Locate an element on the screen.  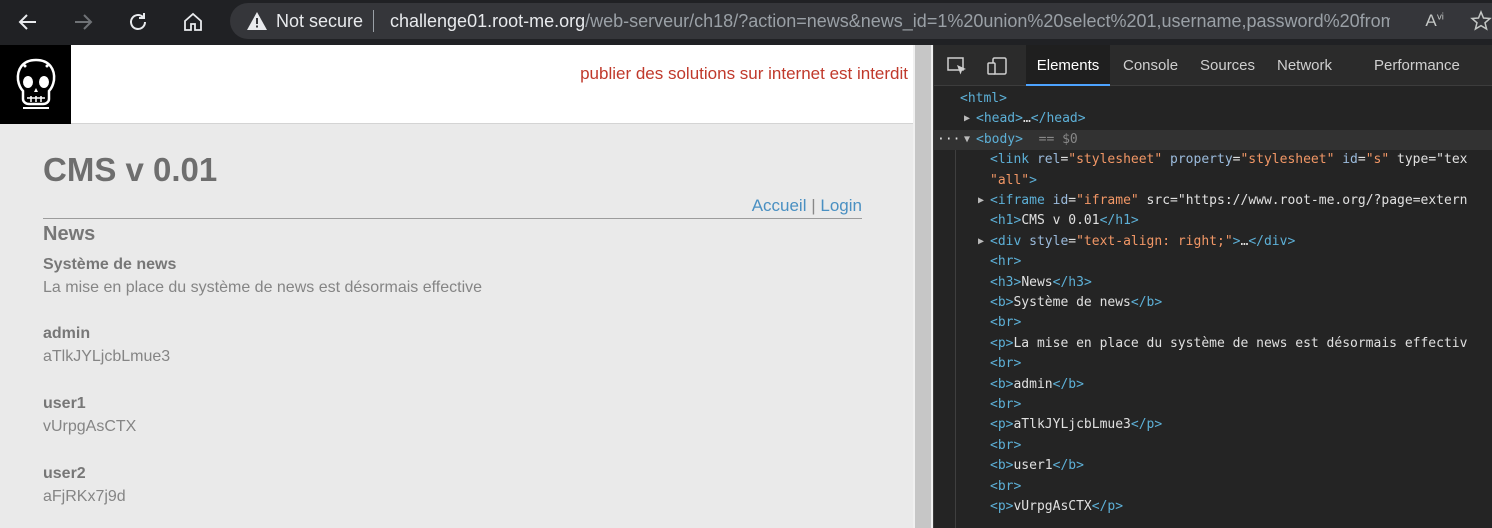
address-separator is located at coordinates (373, 21).